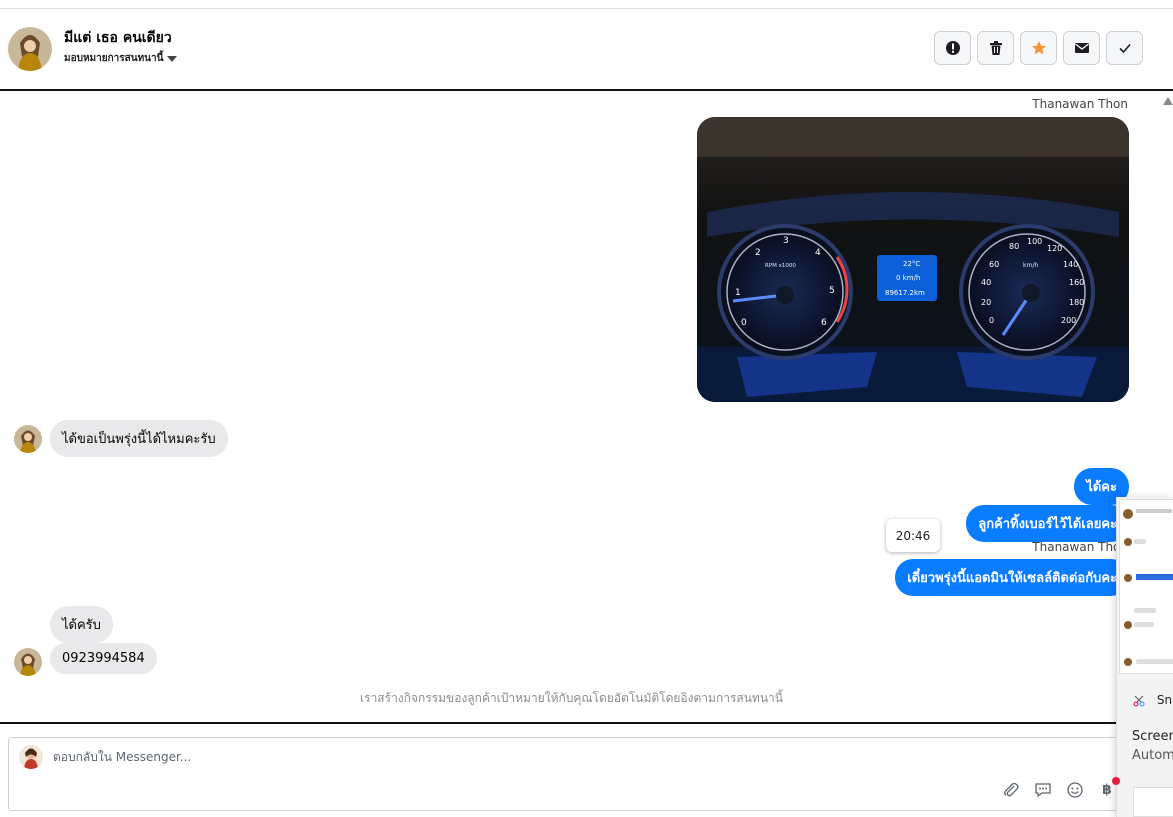 The image size is (1173, 817). Describe the element at coordinates (818, 253) in the screenshot. I see `svg-text: 4` at that location.